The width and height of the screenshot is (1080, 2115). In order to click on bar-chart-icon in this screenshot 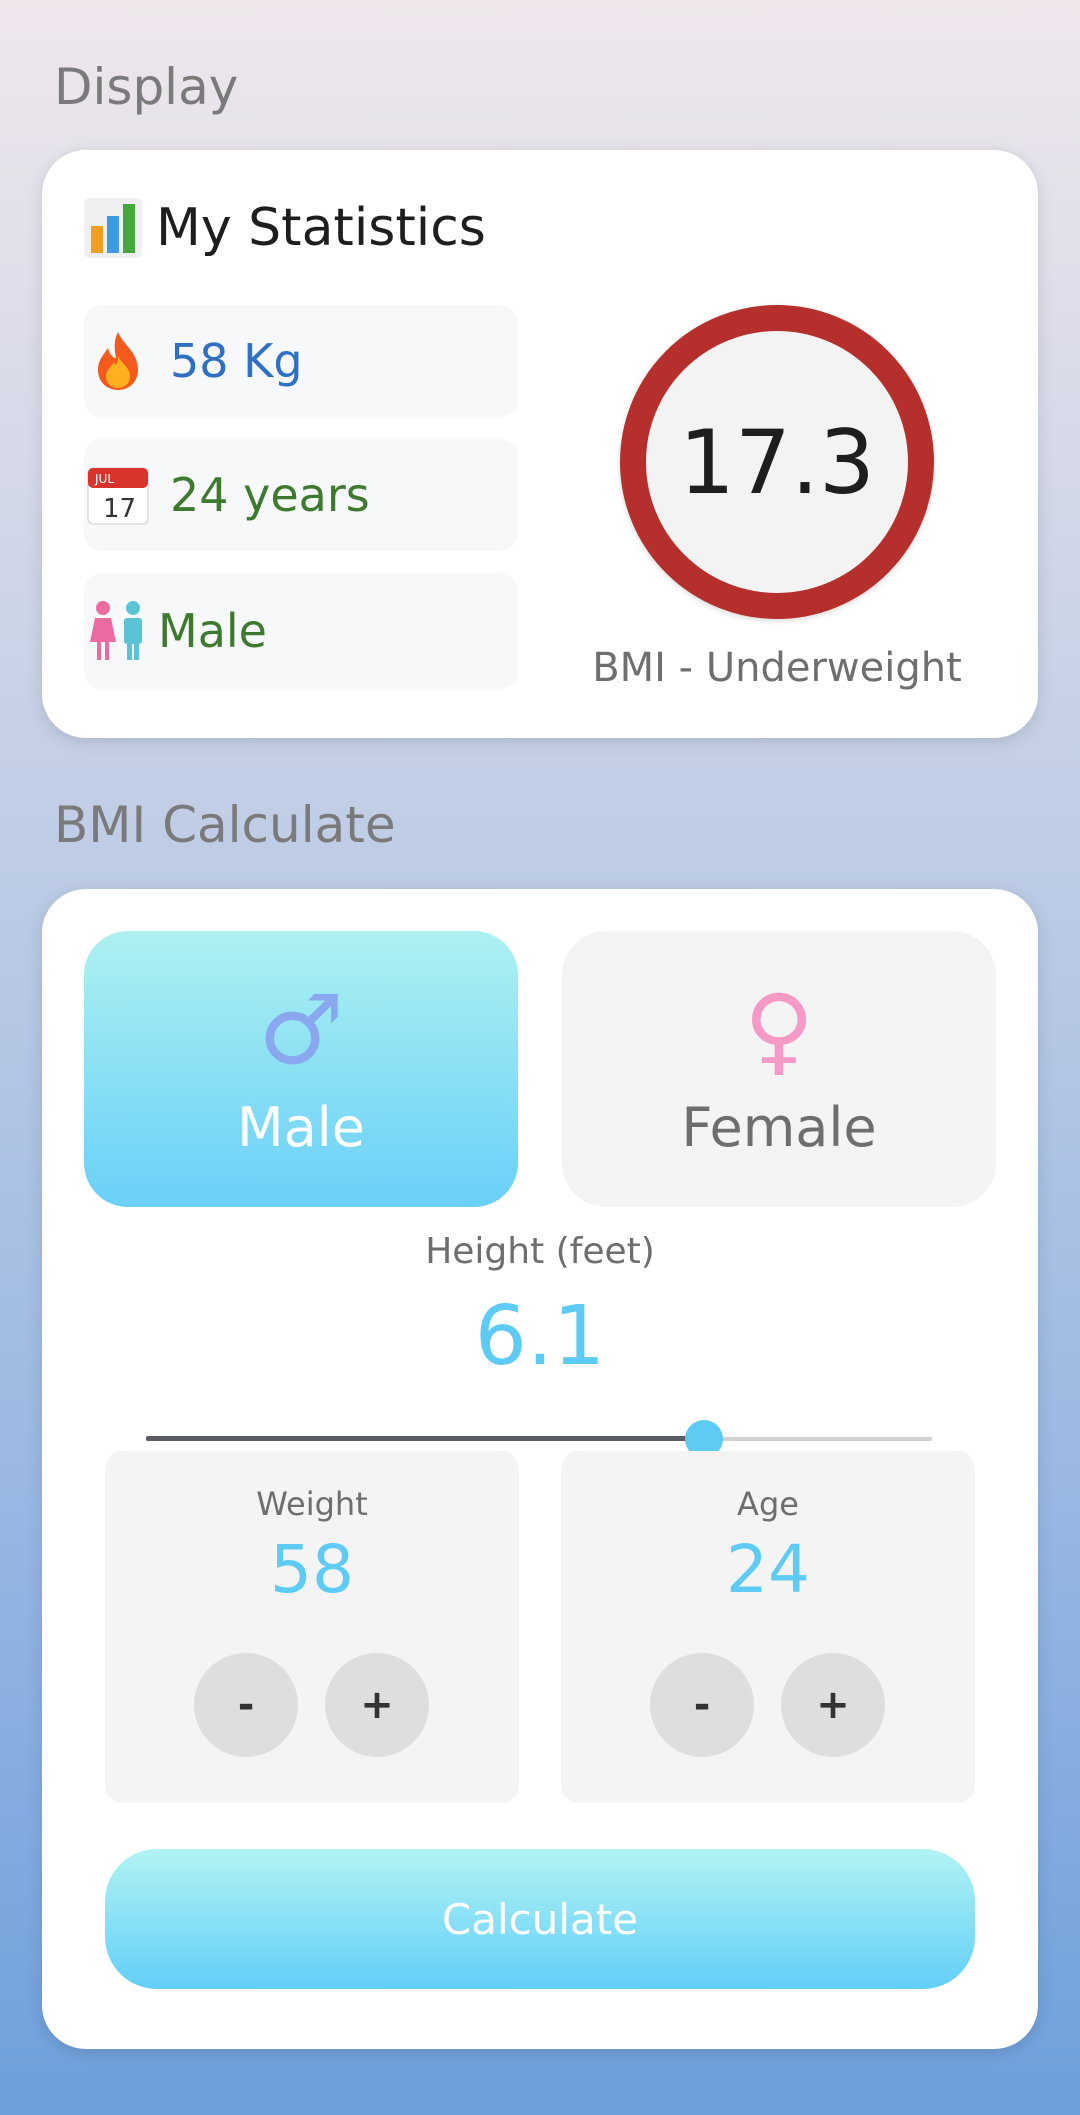, I will do `click(113, 228)`.